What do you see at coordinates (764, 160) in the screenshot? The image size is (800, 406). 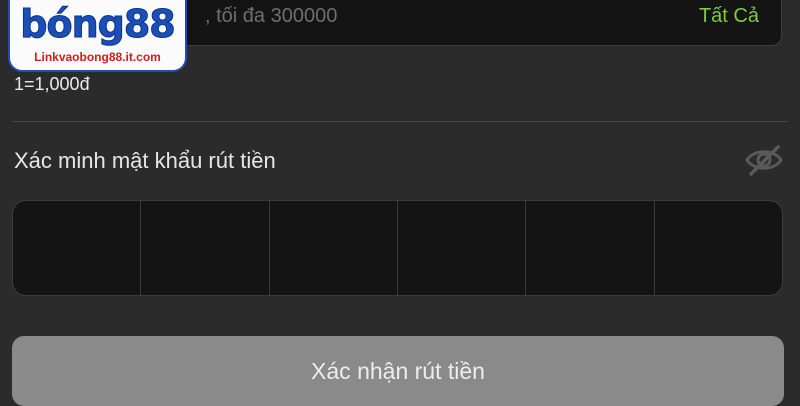 I see `eye-slash-icon` at bounding box center [764, 160].